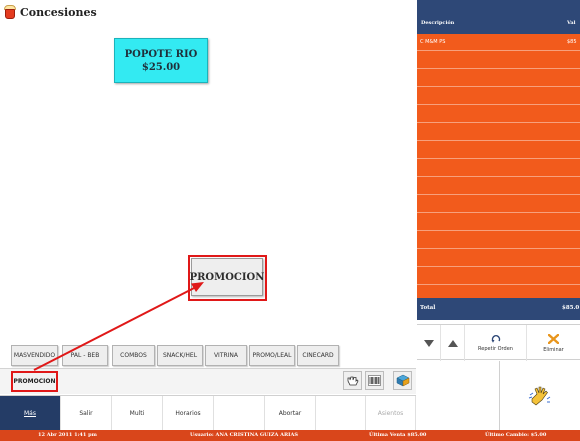  Describe the element at coordinates (498, 309) in the screenshot. I see `order-total: Total $85.0` at that location.